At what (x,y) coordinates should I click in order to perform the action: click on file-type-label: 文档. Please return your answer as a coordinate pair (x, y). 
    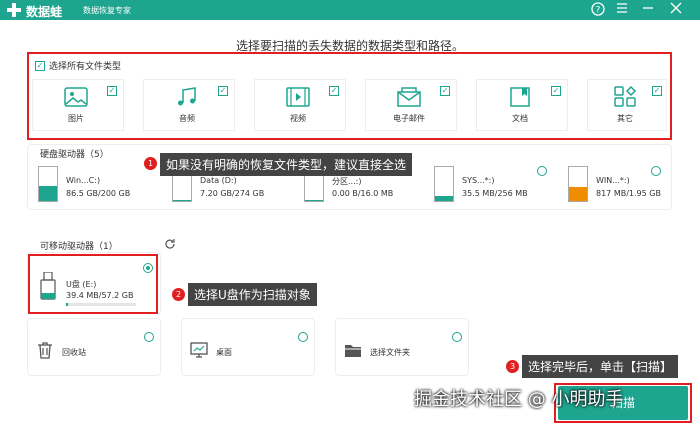
    Looking at the image, I should click on (520, 118).